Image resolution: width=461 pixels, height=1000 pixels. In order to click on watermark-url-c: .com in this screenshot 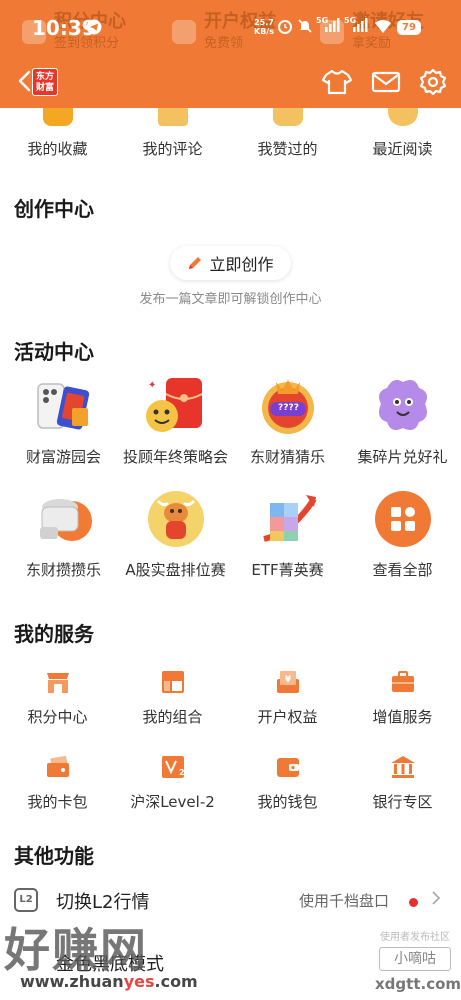, I will do `click(176, 981)`.